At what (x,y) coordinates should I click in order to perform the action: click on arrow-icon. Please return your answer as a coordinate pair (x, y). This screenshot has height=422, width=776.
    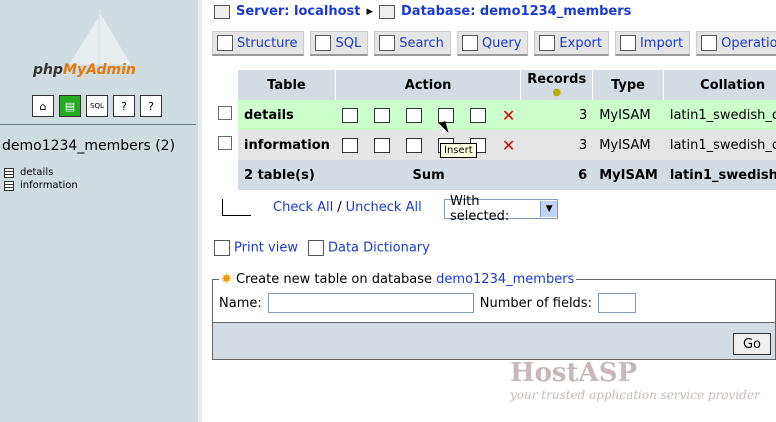
    Looking at the image, I should click on (236, 207).